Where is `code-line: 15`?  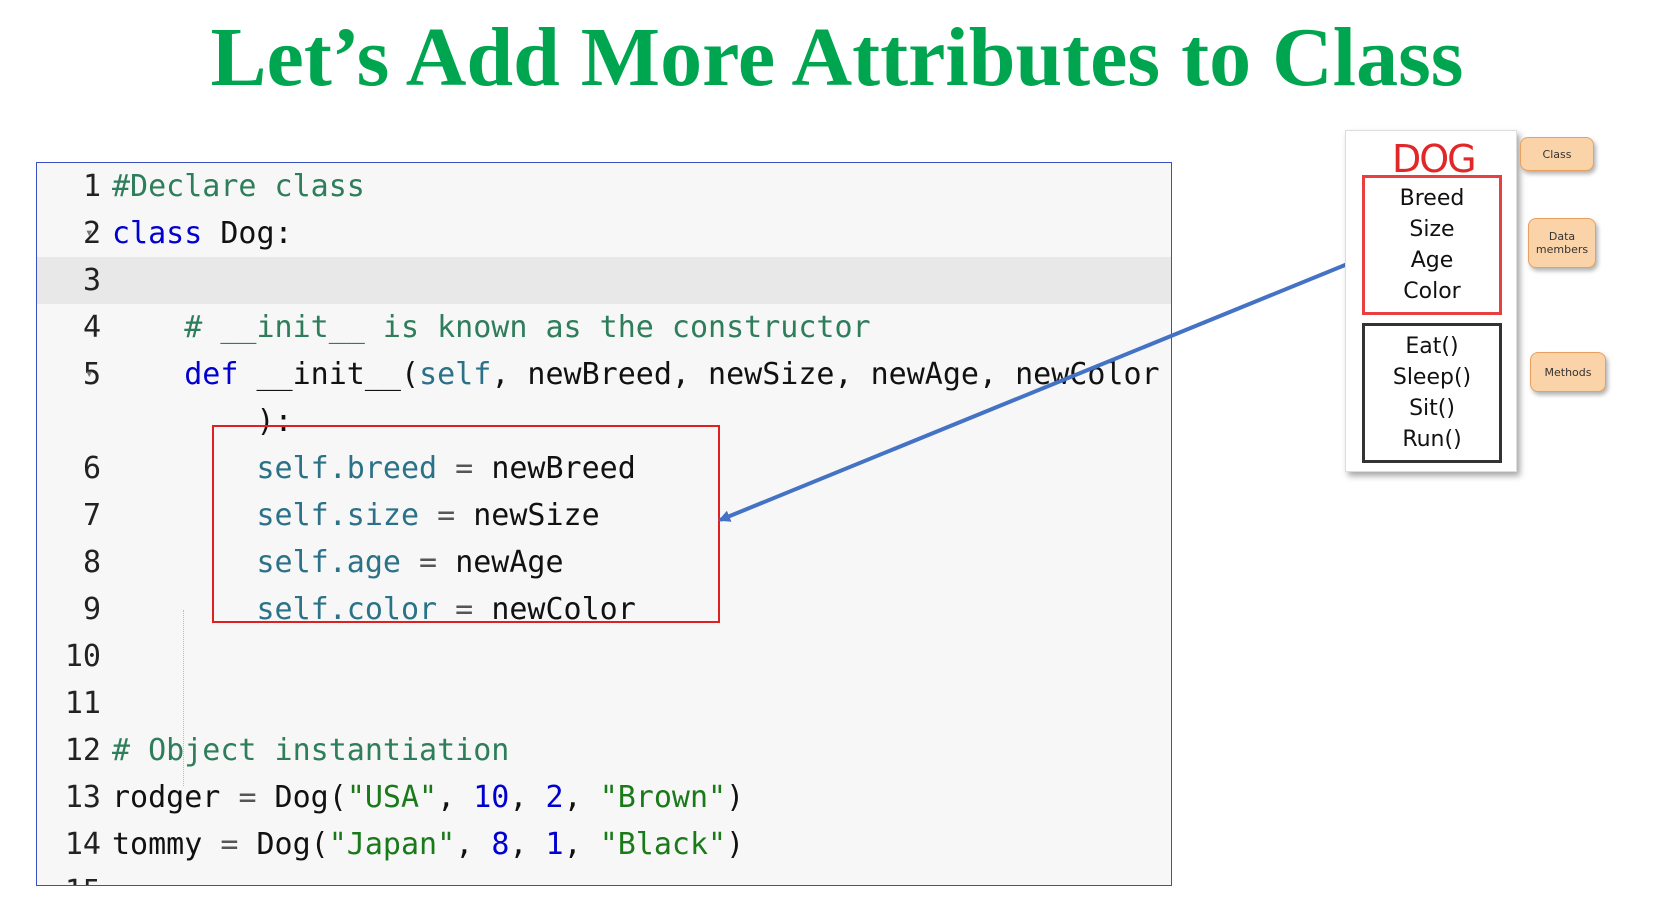
code-line: 15 is located at coordinates (604, 876).